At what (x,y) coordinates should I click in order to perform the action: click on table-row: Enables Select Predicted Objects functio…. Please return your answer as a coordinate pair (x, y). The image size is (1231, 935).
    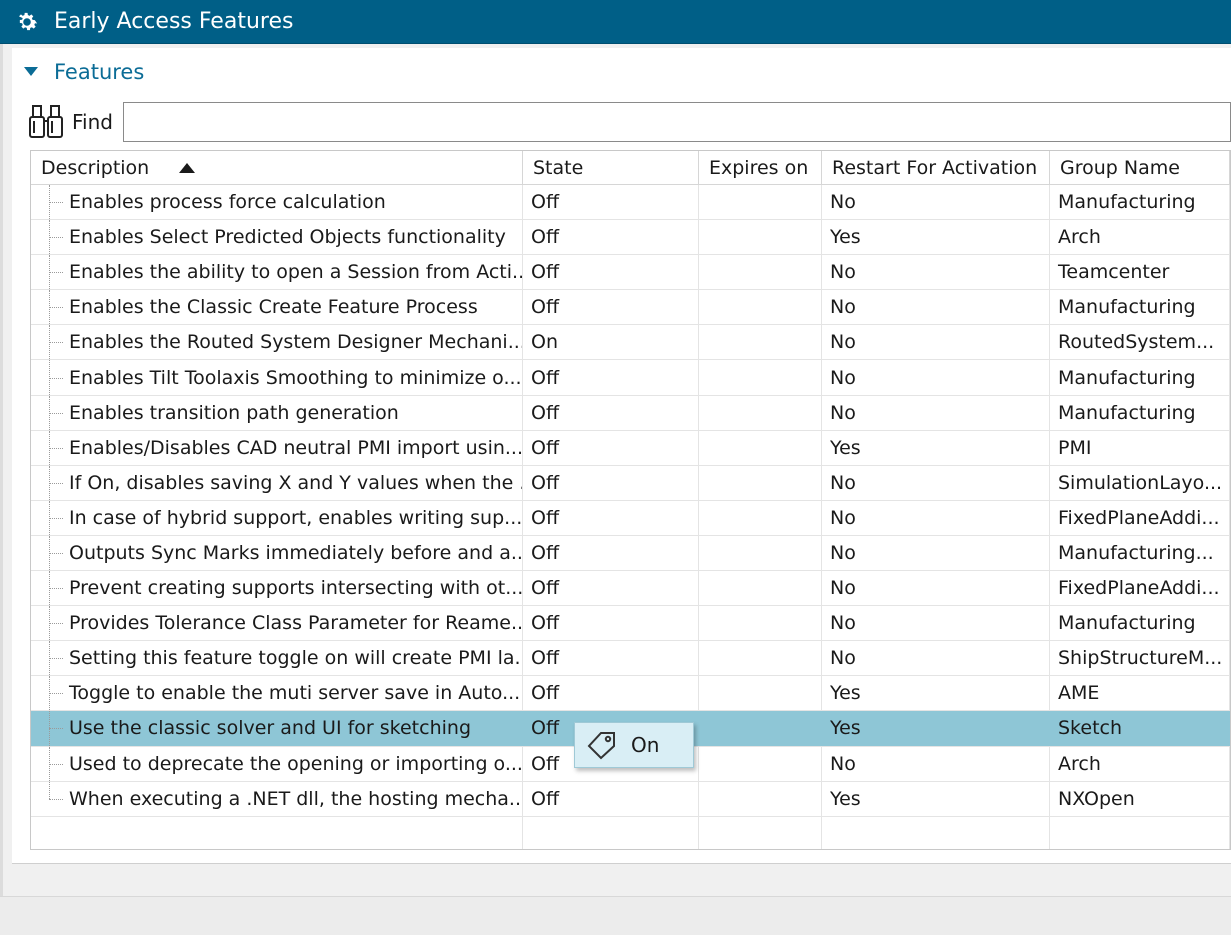
    Looking at the image, I should click on (630, 238).